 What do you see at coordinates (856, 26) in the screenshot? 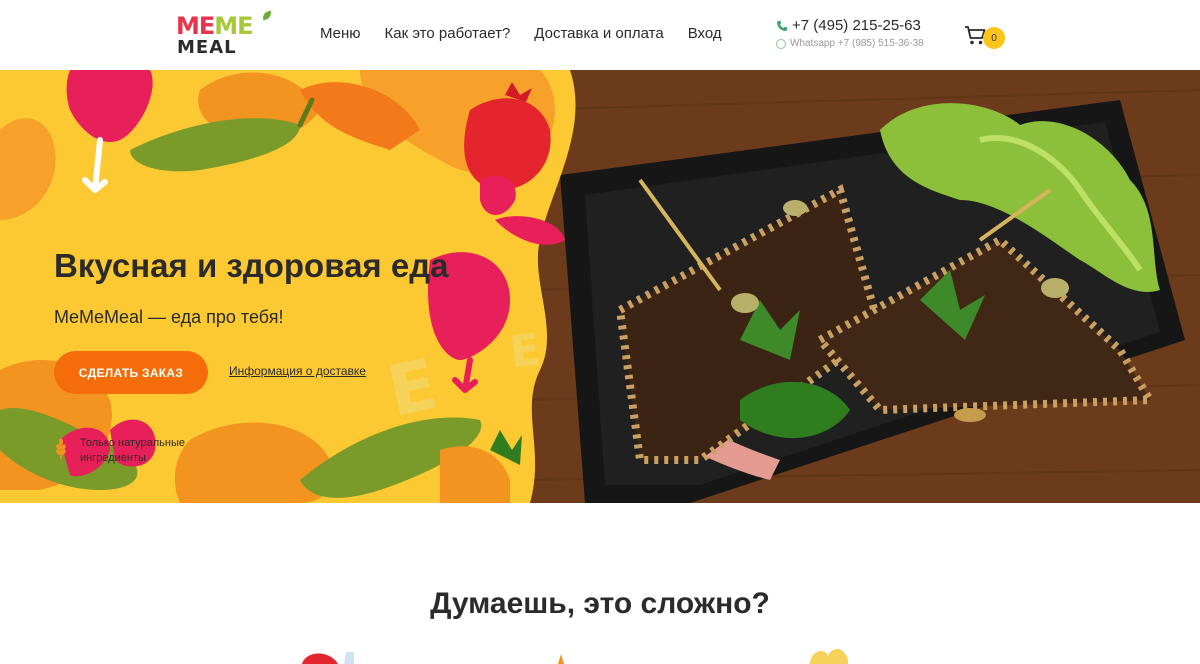
I see `phone-number: +7 (495) 215-25-63` at bounding box center [856, 26].